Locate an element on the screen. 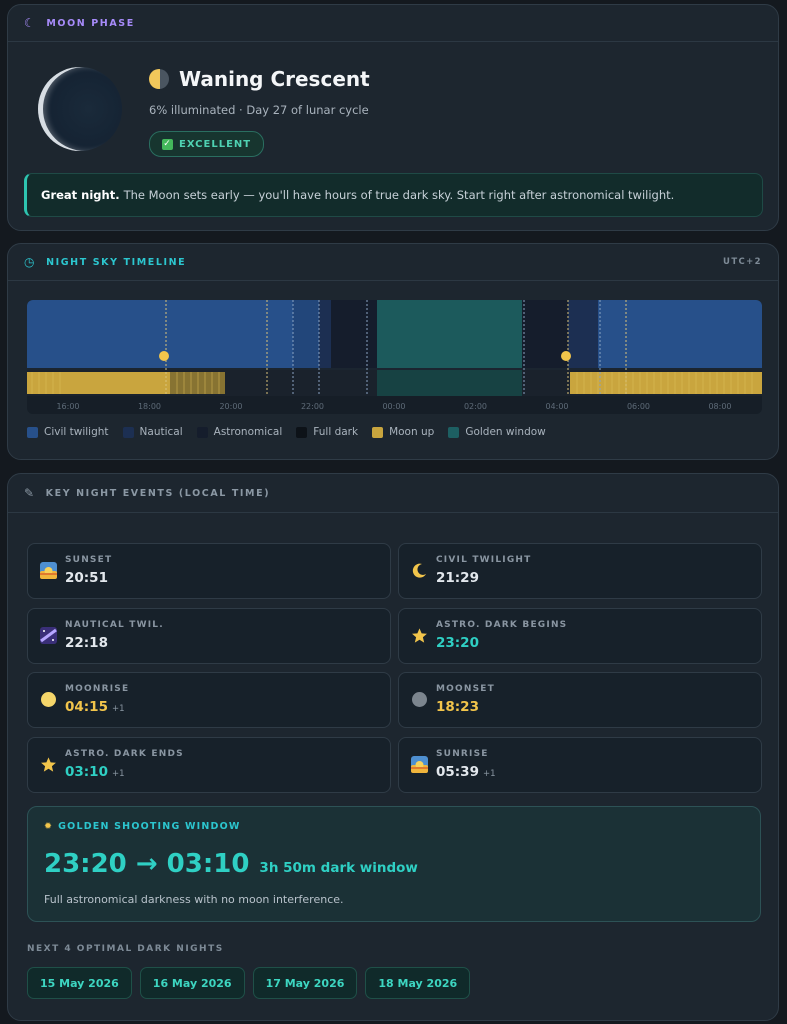 This screenshot has height=1024, width=787. event-label: ASTRO. DARK ENDS is located at coordinates (124, 753).